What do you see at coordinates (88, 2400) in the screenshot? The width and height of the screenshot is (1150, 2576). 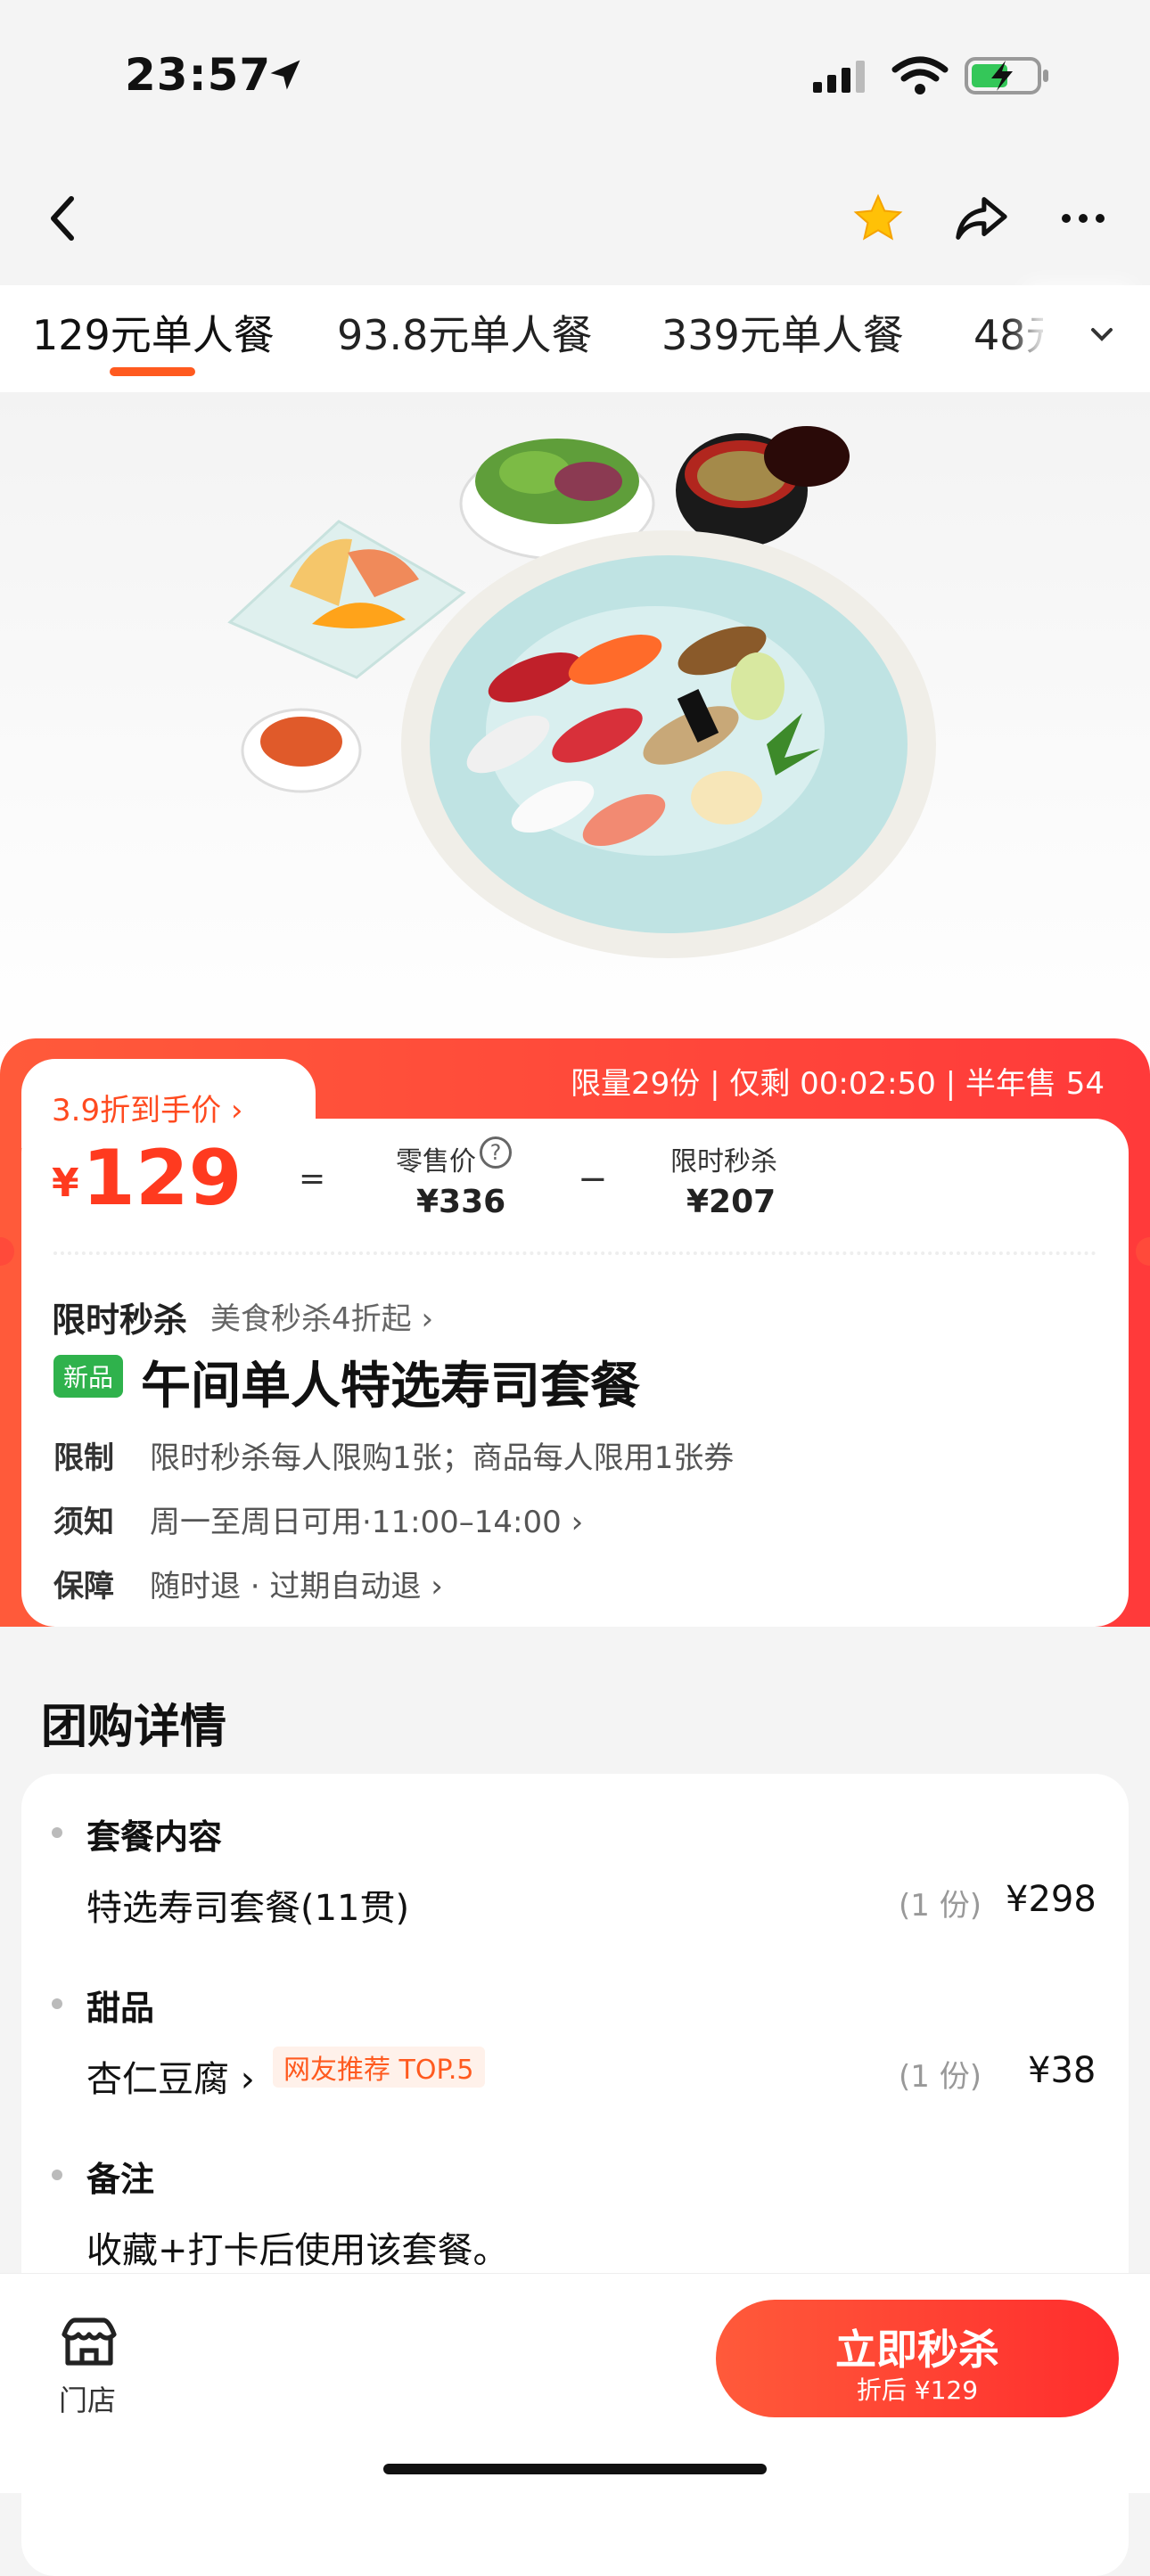 I see `store-label: 门店` at bounding box center [88, 2400].